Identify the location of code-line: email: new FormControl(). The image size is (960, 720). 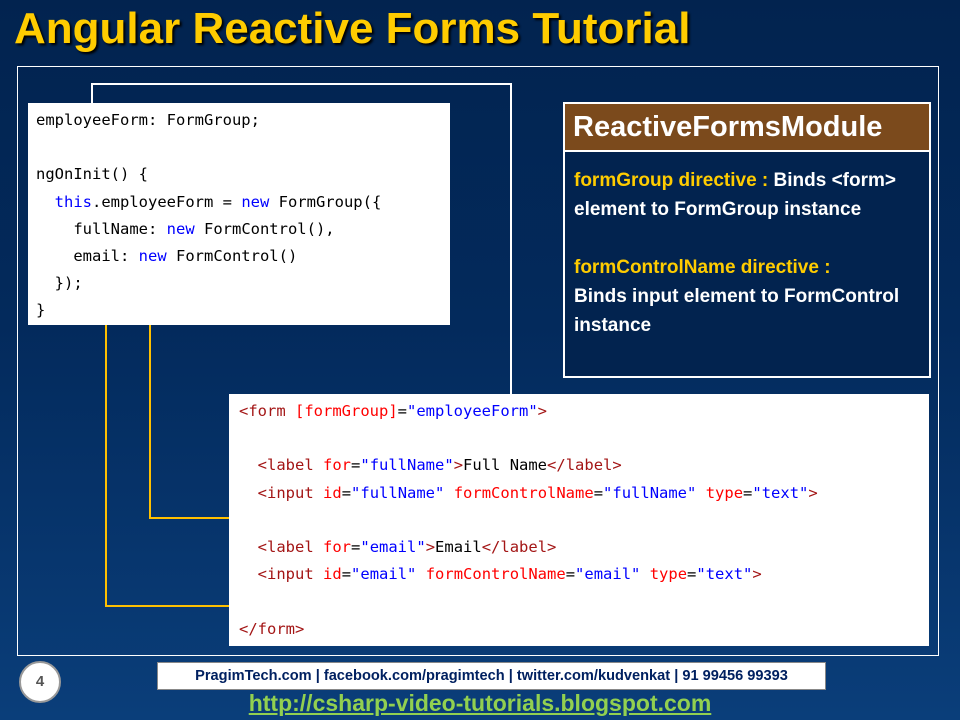
(167, 256).